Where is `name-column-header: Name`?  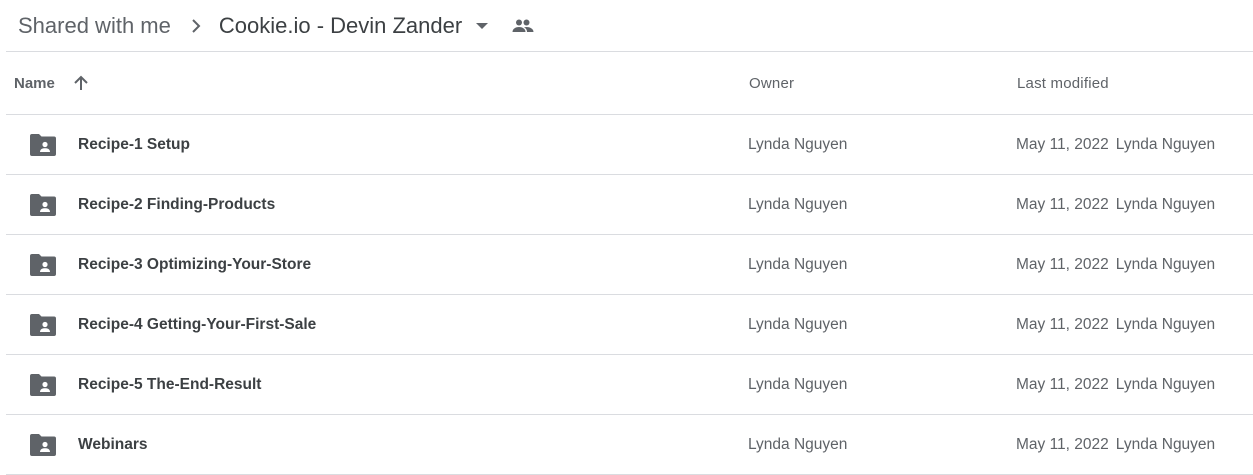
name-column-header: Name is located at coordinates (51, 83).